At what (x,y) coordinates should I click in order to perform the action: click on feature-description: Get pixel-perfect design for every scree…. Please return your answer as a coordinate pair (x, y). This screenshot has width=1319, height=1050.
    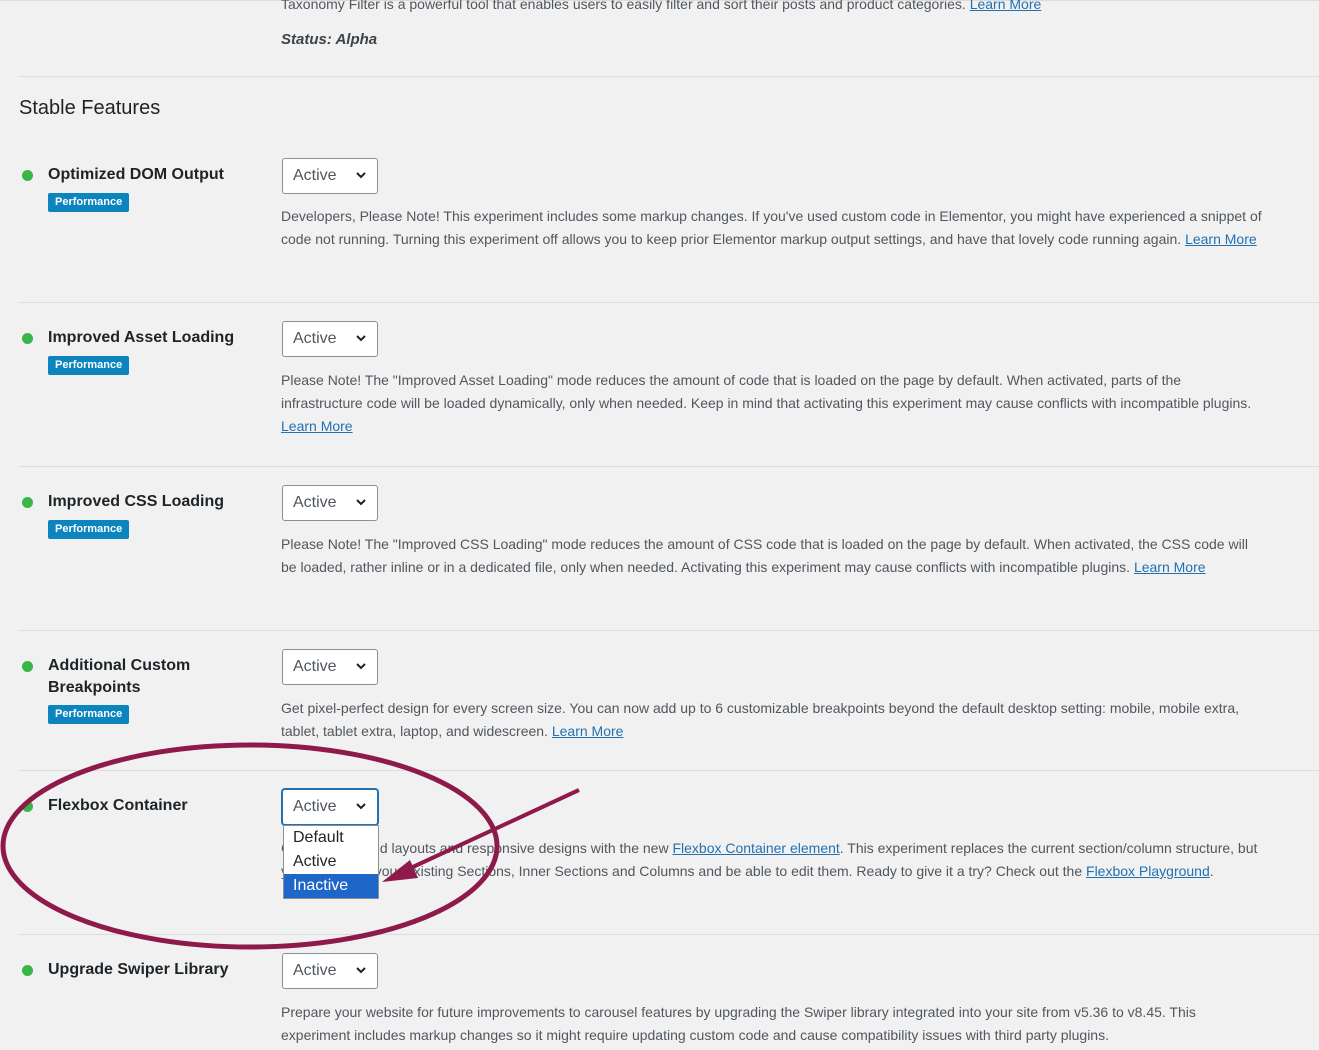
    Looking at the image, I should click on (760, 719).